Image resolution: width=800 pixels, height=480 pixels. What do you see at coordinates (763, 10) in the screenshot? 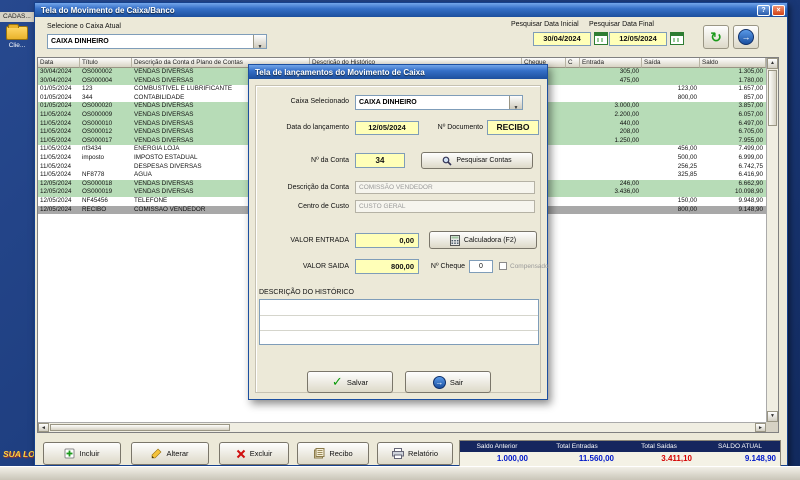
I see `help-button: ?` at bounding box center [763, 10].